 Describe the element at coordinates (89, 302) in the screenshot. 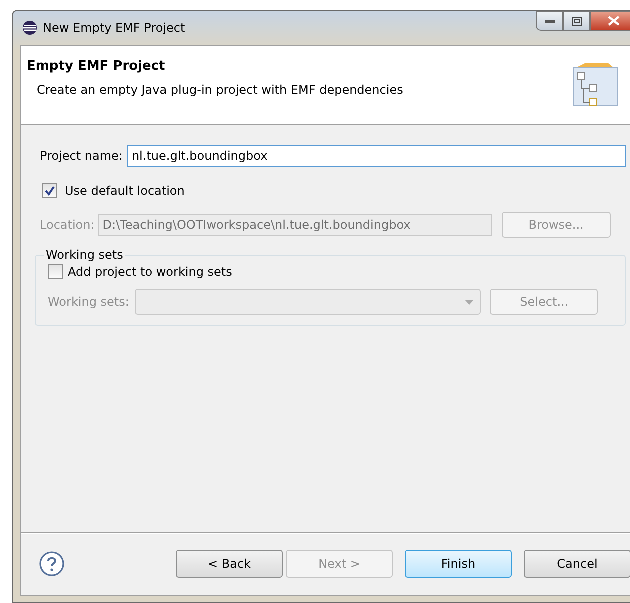

I see `working-sets-label: Working sets:` at that location.